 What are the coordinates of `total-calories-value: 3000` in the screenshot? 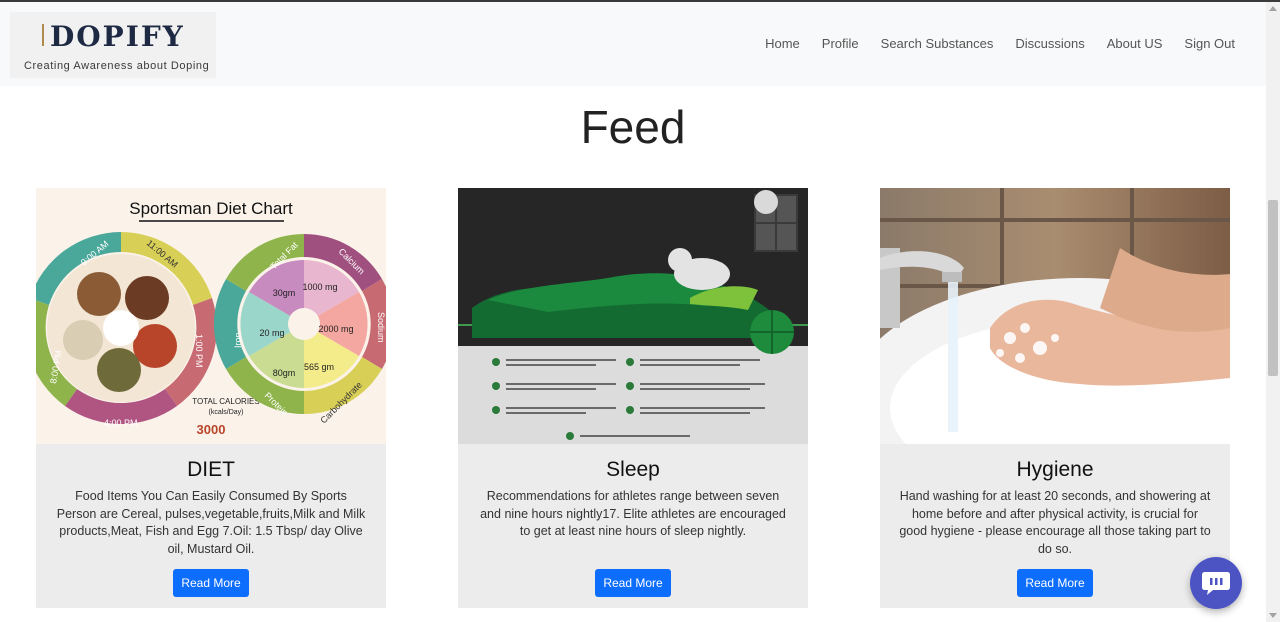 It's located at (211, 429).